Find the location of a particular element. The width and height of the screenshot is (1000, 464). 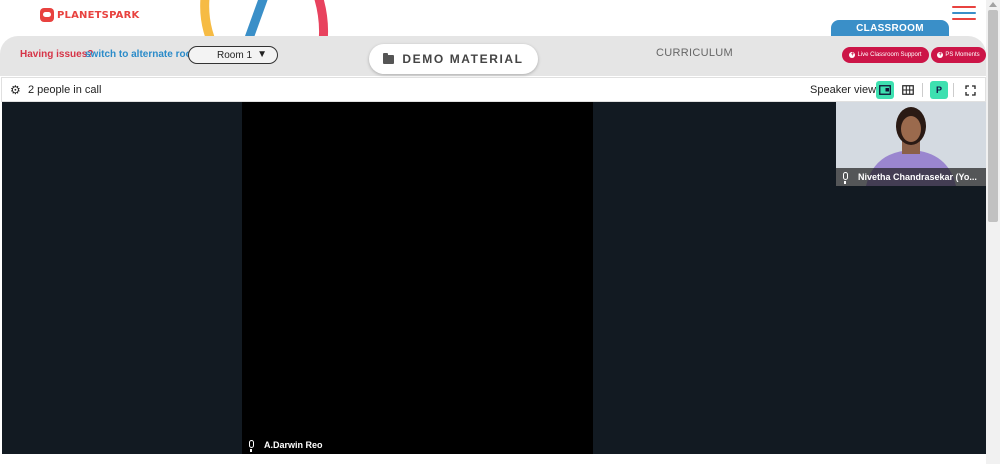

ps-moments-label: PS Moments is located at coordinates (962, 55).